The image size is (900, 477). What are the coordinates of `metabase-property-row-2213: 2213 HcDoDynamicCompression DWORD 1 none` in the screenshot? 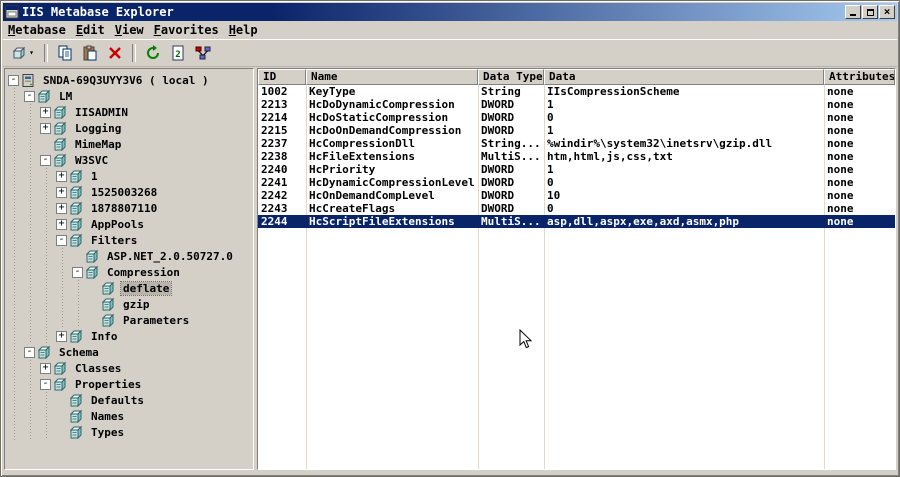 It's located at (576, 104).